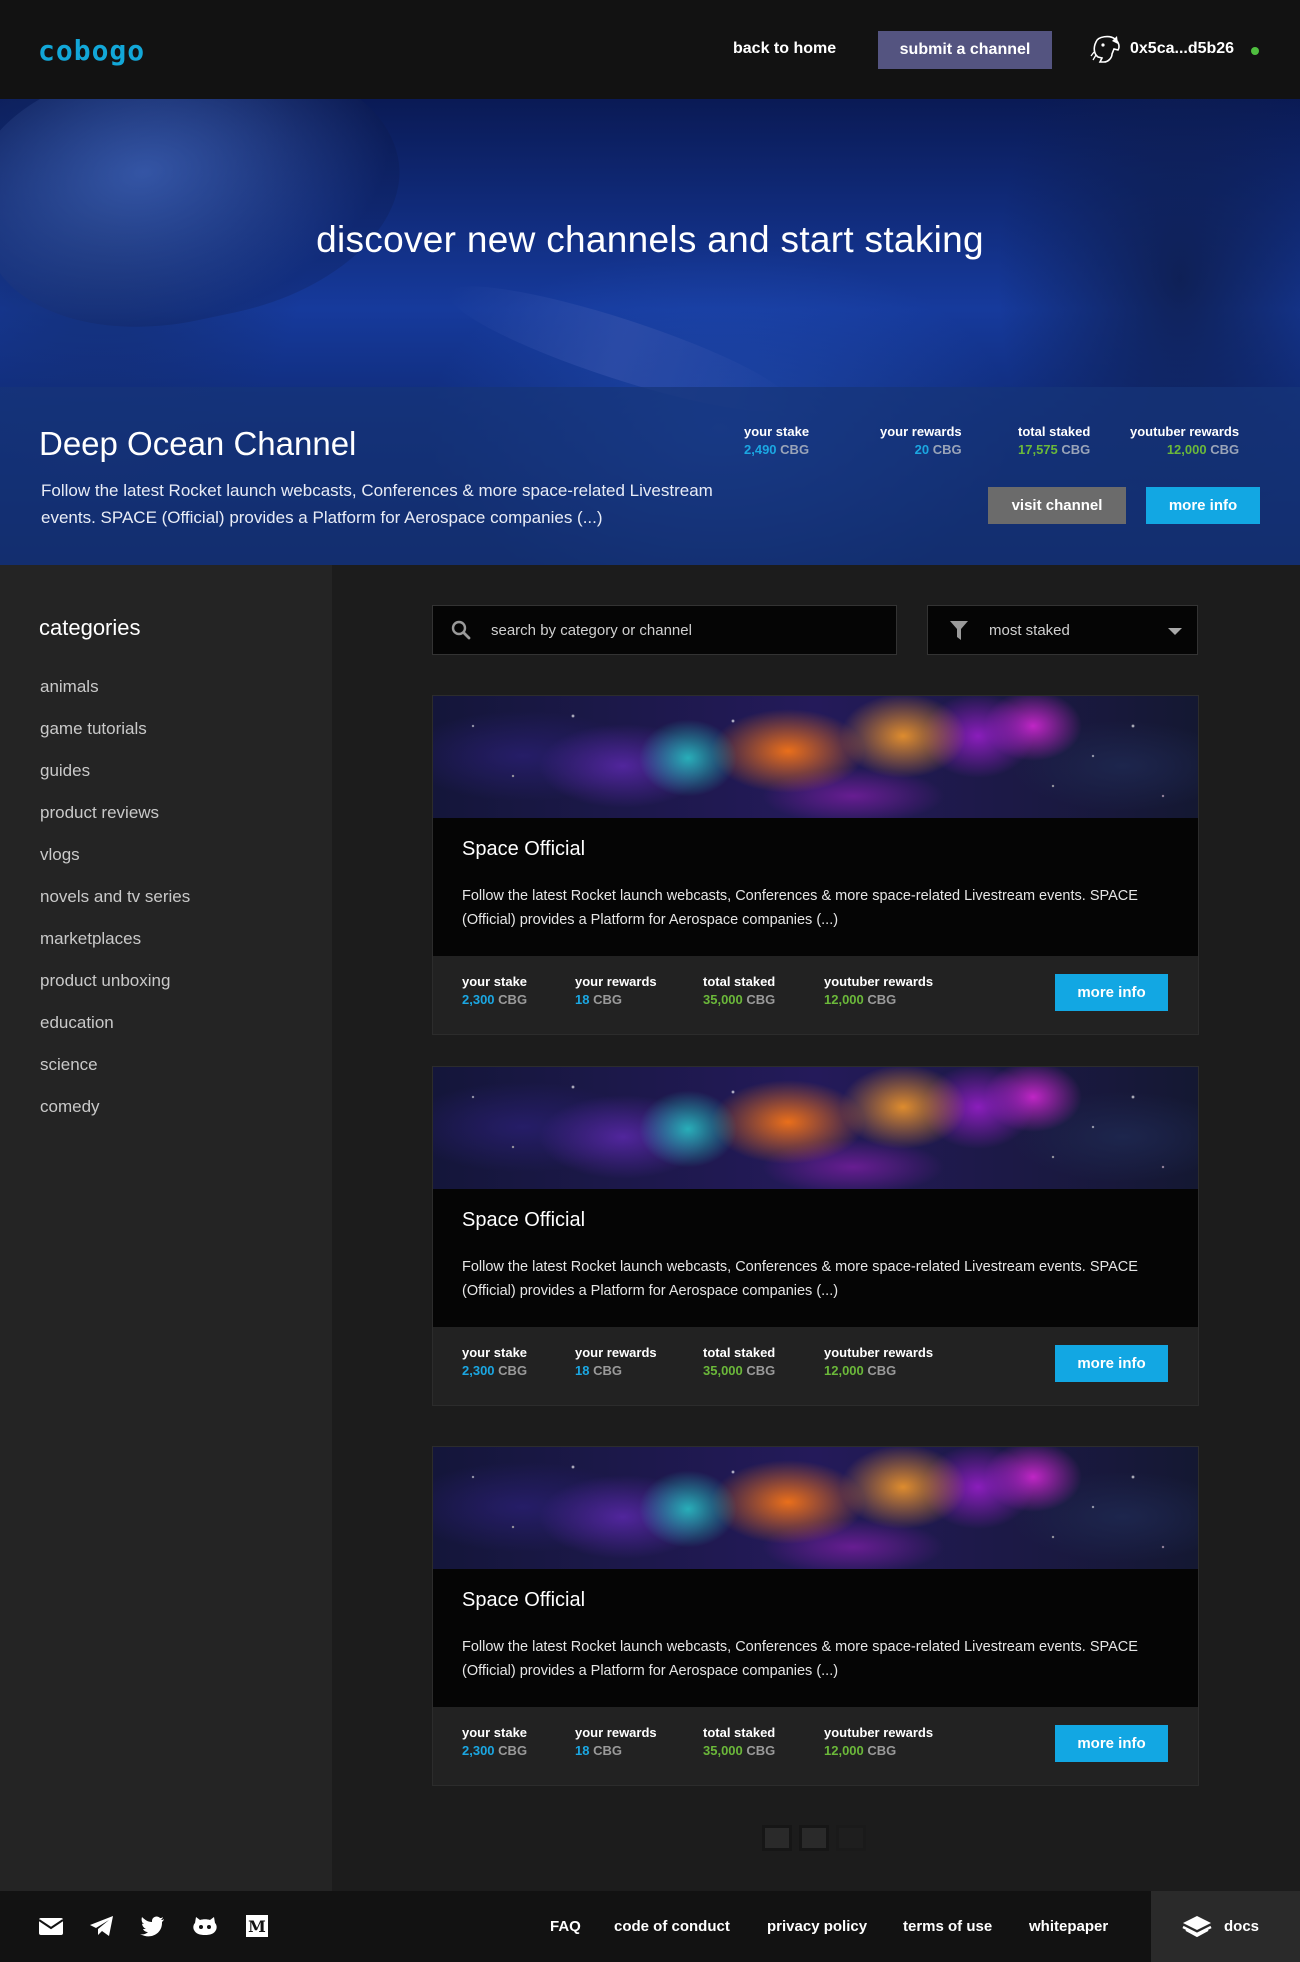 This screenshot has height=1962, width=1300. Describe the element at coordinates (1054, 440) in the screenshot. I see `featured-stat-total-staked: total staked 17,575 CBG` at that location.